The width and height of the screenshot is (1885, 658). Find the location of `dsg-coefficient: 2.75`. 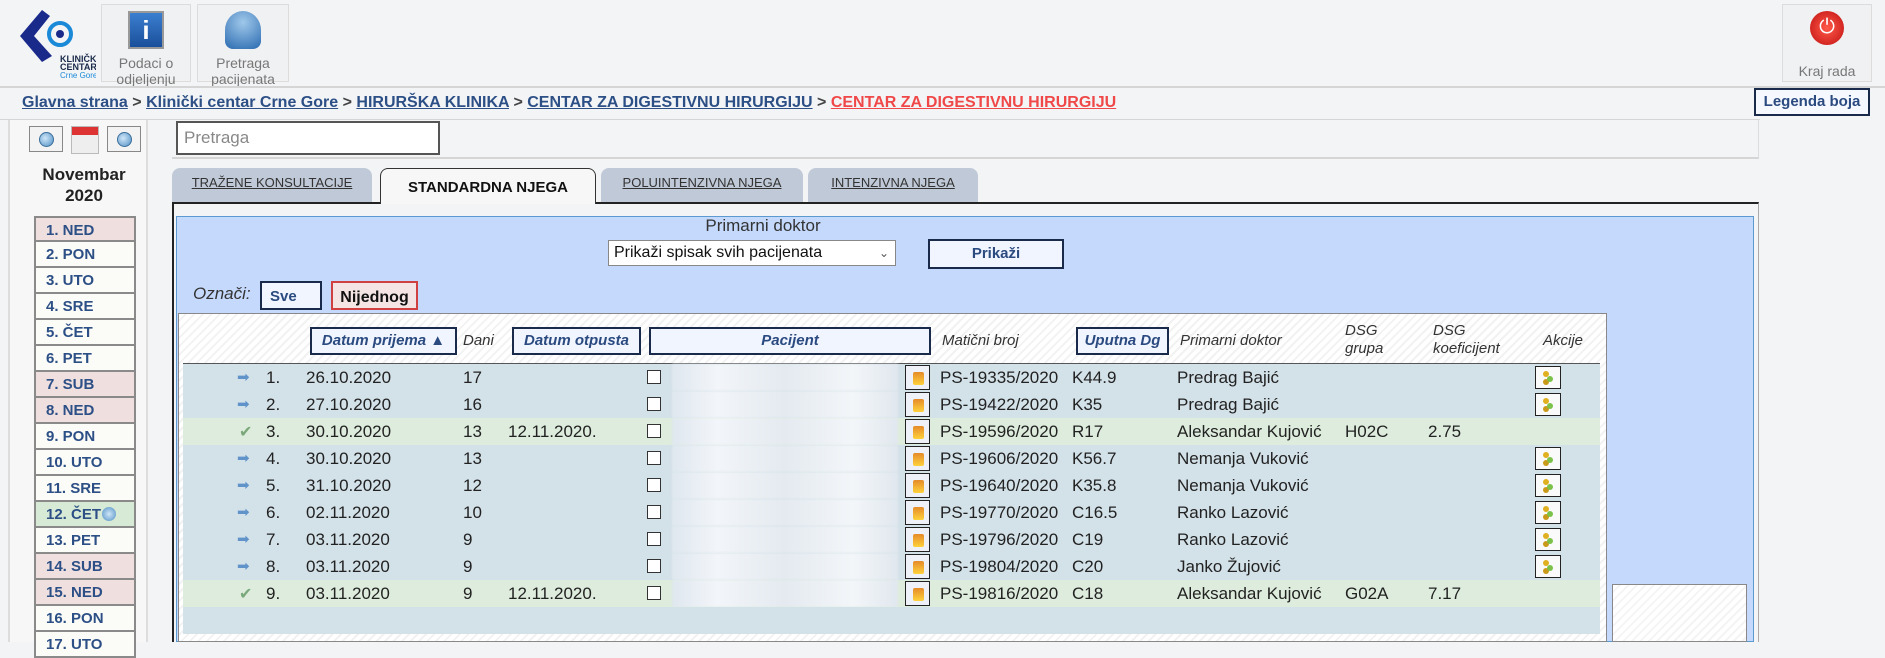

dsg-coefficient: 2.75 is located at coordinates (1445, 431).